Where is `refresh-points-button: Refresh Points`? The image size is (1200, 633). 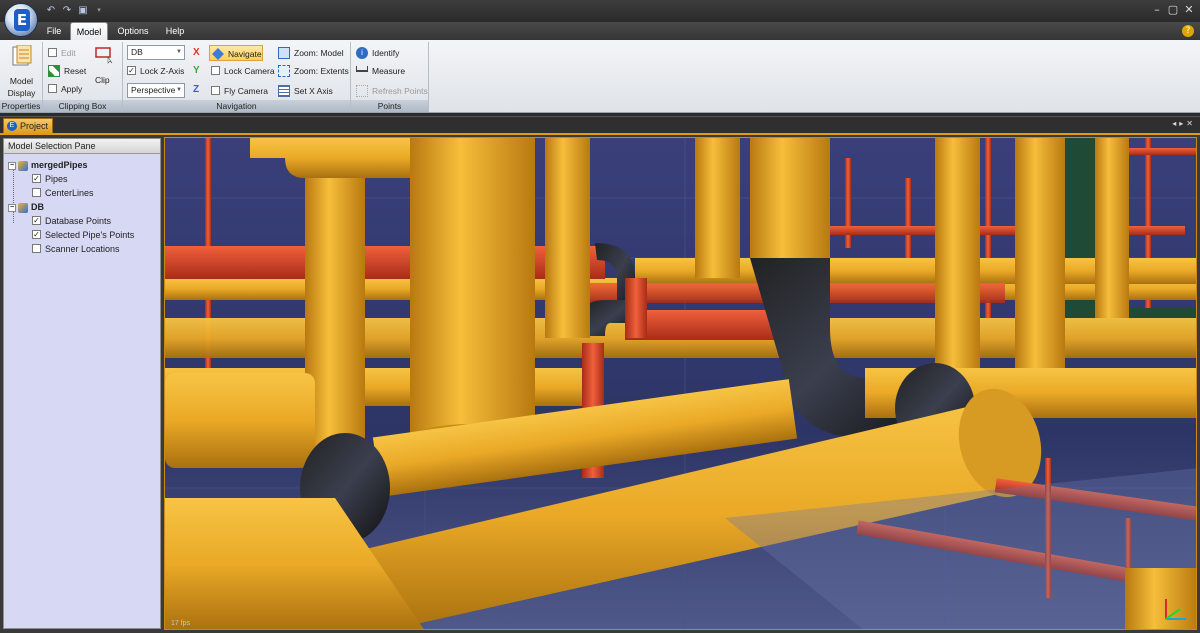
refresh-points-button: Refresh Points is located at coordinates (392, 91).